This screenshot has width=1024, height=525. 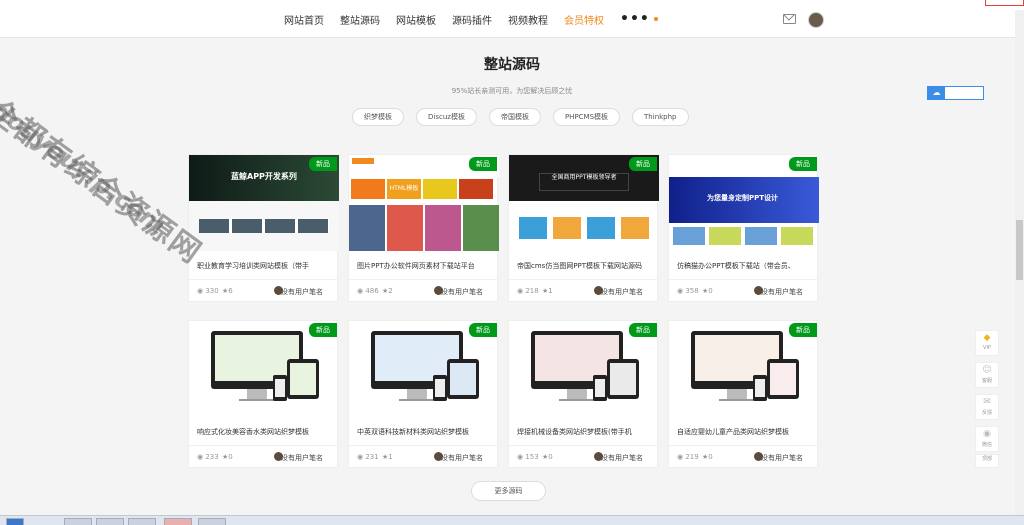 What do you see at coordinates (744, 432) in the screenshot?
I see `card-title: 自适应婴幼儿童产品类网站织梦模板` at bounding box center [744, 432].